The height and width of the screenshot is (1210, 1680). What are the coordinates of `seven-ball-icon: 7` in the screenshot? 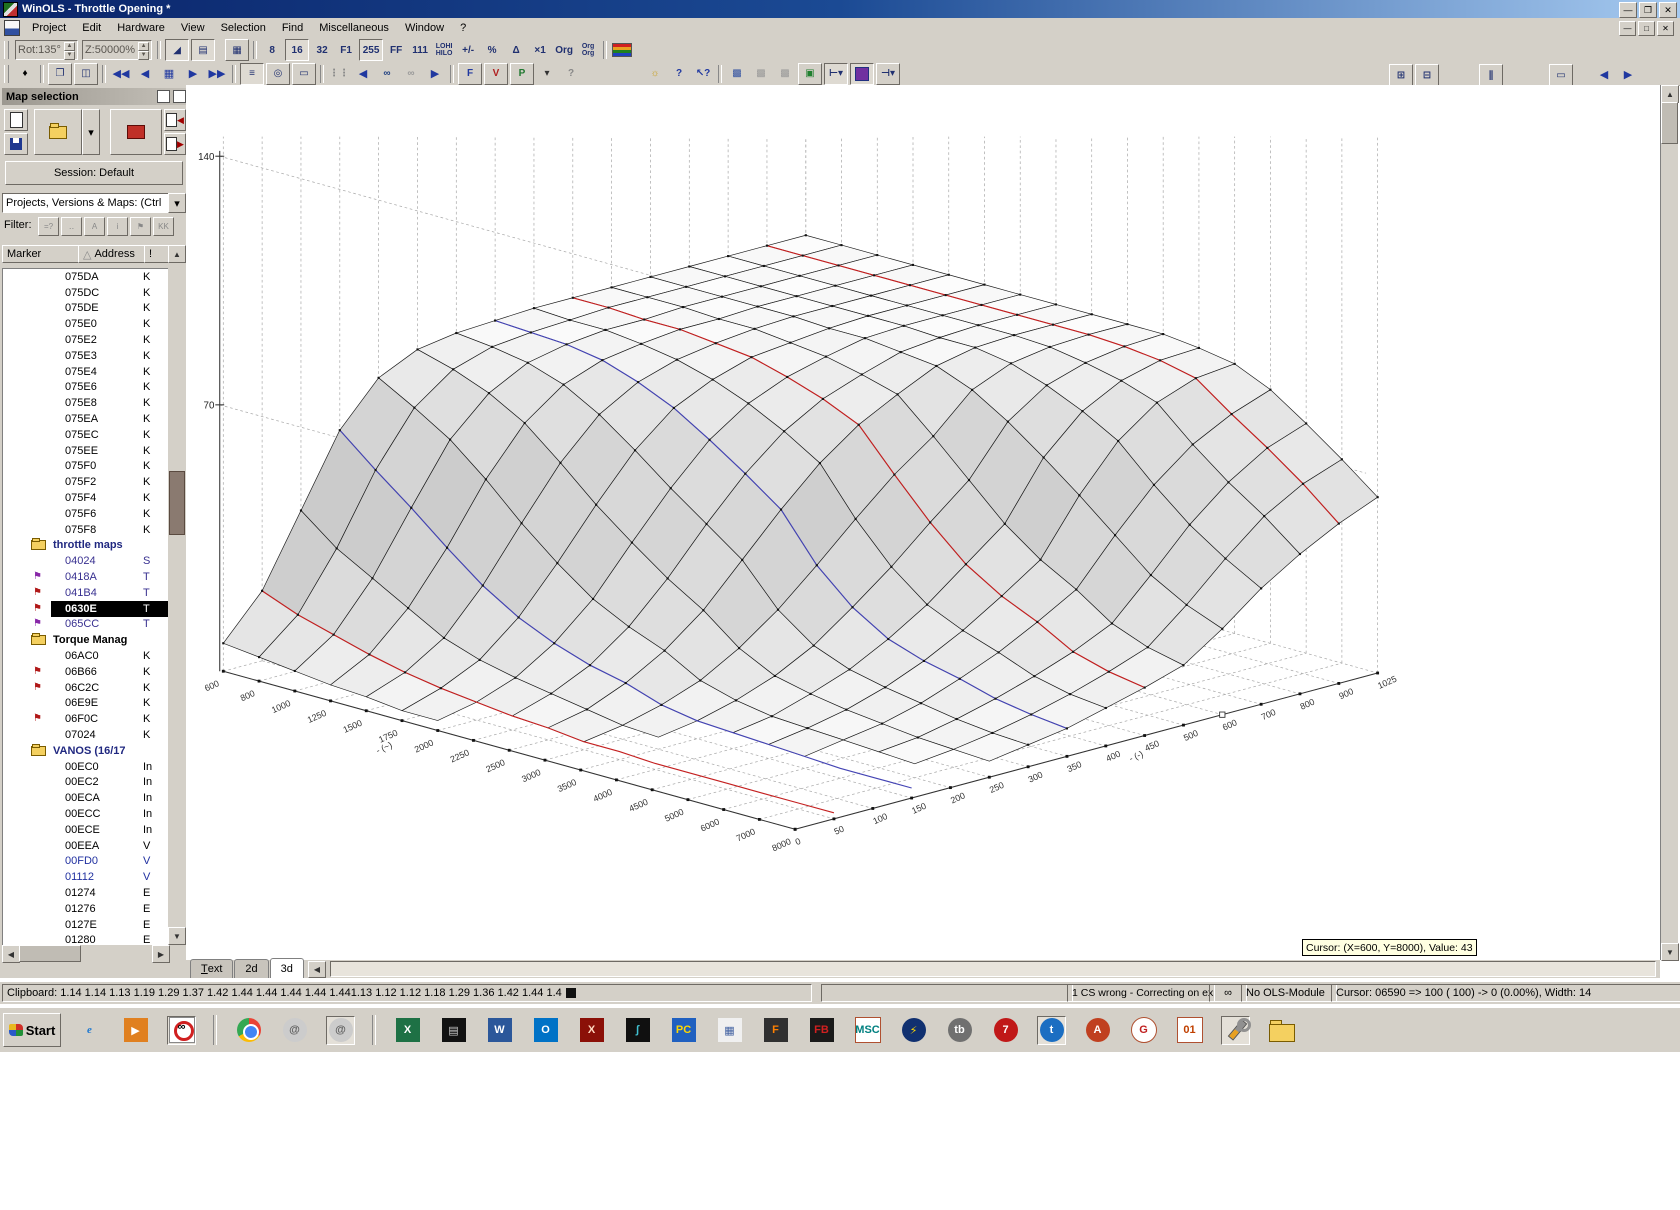 It's located at (1005, 1030).